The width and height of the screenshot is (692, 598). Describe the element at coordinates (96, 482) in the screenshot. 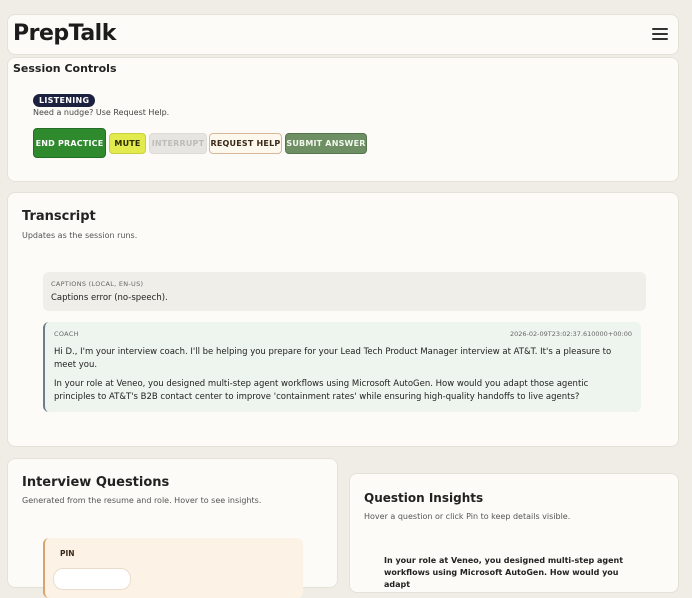

I see `interview-questions-title: Interview Questions` at that location.